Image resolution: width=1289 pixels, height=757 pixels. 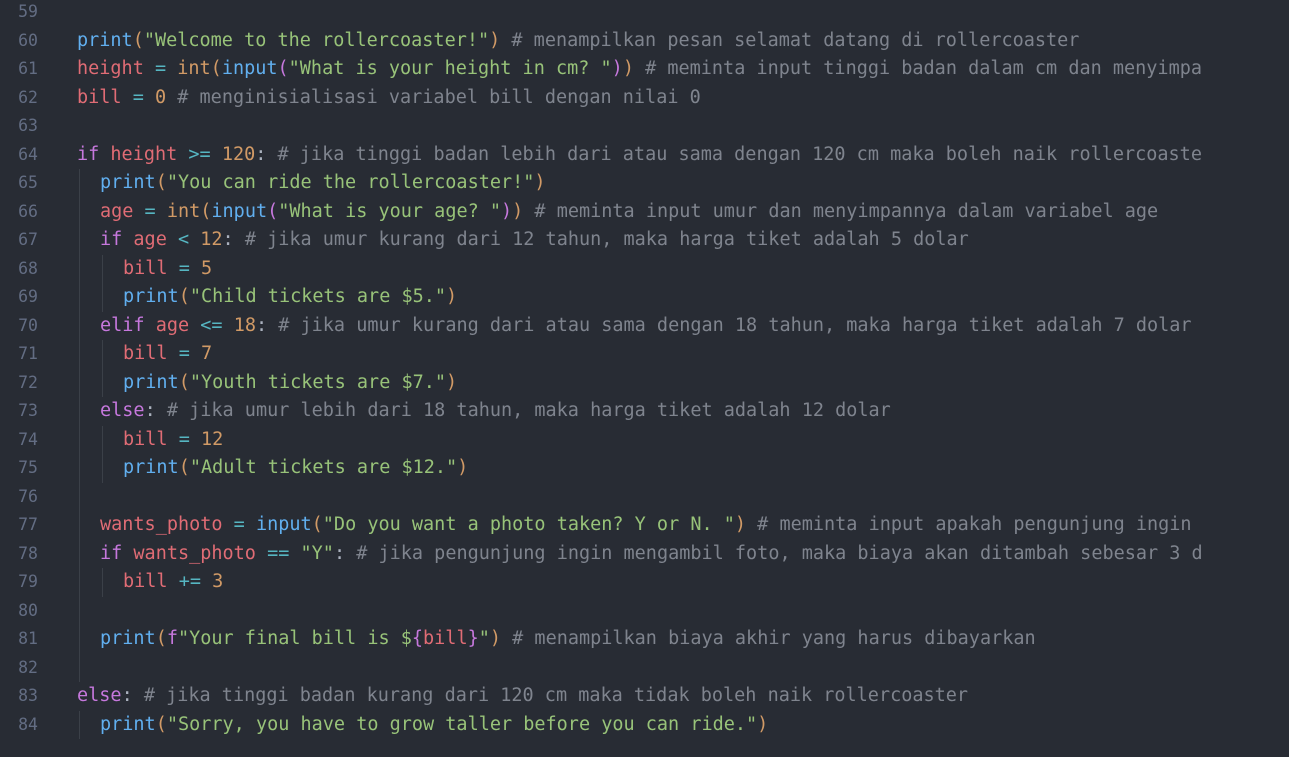 What do you see at coordinates (190, 581) in the screenshot?
I see `code-token: +=` at bounding box center [190, 581].